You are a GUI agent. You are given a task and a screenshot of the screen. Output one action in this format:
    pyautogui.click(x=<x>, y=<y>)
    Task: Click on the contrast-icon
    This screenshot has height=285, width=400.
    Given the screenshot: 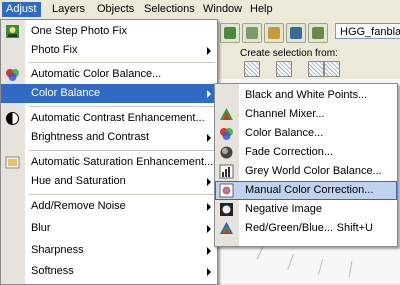 What is the action you would take?
    pyautogui.click(x=12, y=118)
    